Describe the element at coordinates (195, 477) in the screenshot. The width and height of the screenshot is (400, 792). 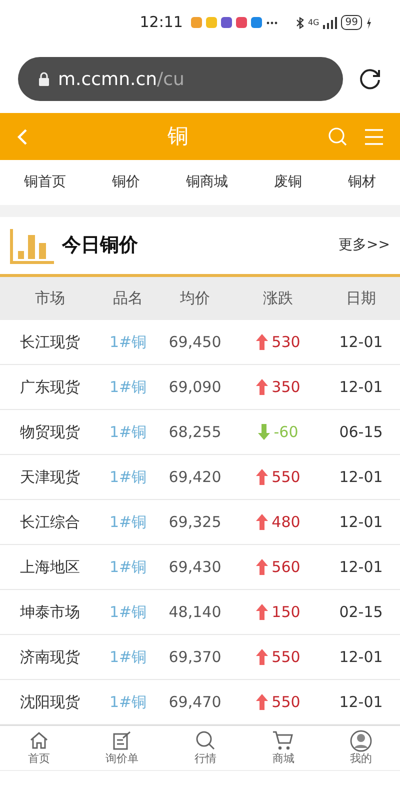
I see `price-cell-text: 69,420` at that location.